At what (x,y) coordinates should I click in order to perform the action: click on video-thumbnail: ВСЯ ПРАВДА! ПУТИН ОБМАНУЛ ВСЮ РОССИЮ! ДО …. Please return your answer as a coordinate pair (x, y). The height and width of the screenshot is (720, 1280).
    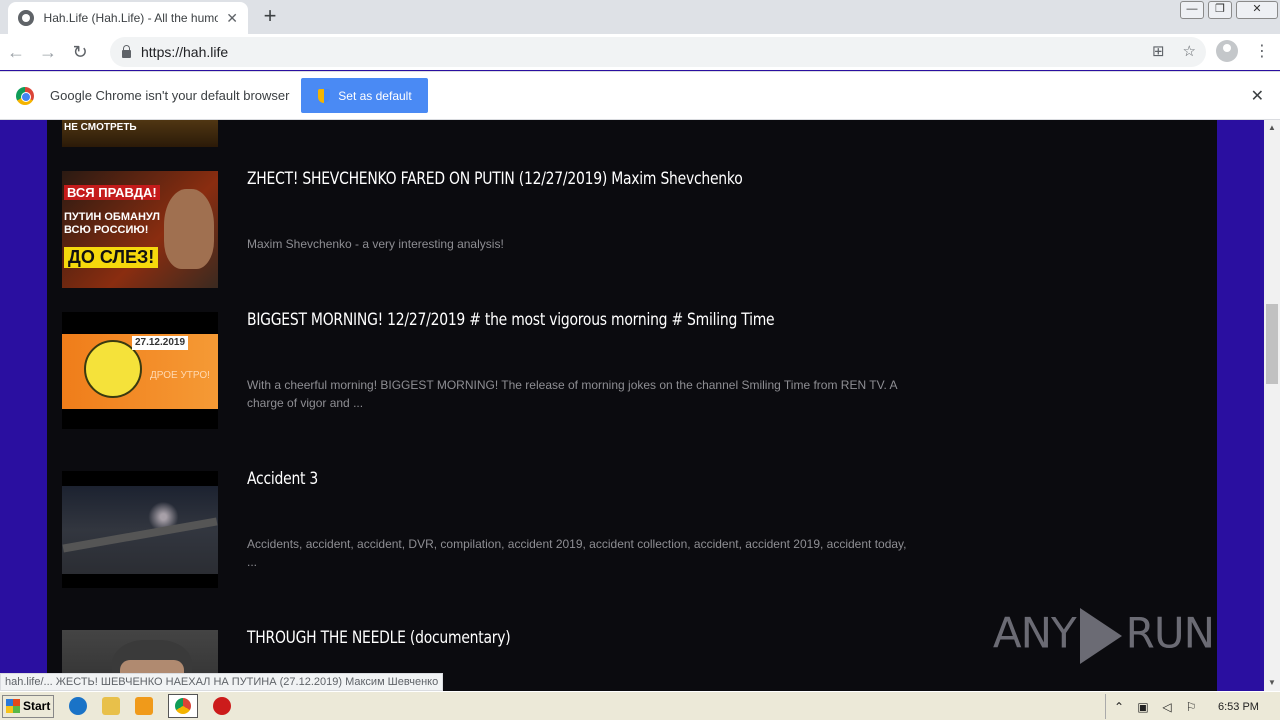
    Looking at the image, I should click on (140, 229).